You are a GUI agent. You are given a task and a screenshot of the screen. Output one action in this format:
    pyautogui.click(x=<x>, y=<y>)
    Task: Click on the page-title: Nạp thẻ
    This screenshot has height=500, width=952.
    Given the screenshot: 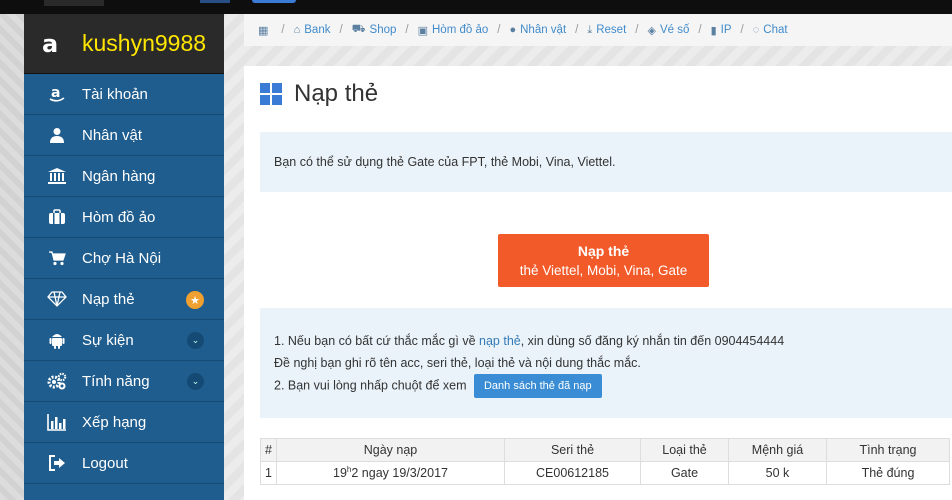 What is the action you would take?
    pyautogui.click(x=319, y=94)
    